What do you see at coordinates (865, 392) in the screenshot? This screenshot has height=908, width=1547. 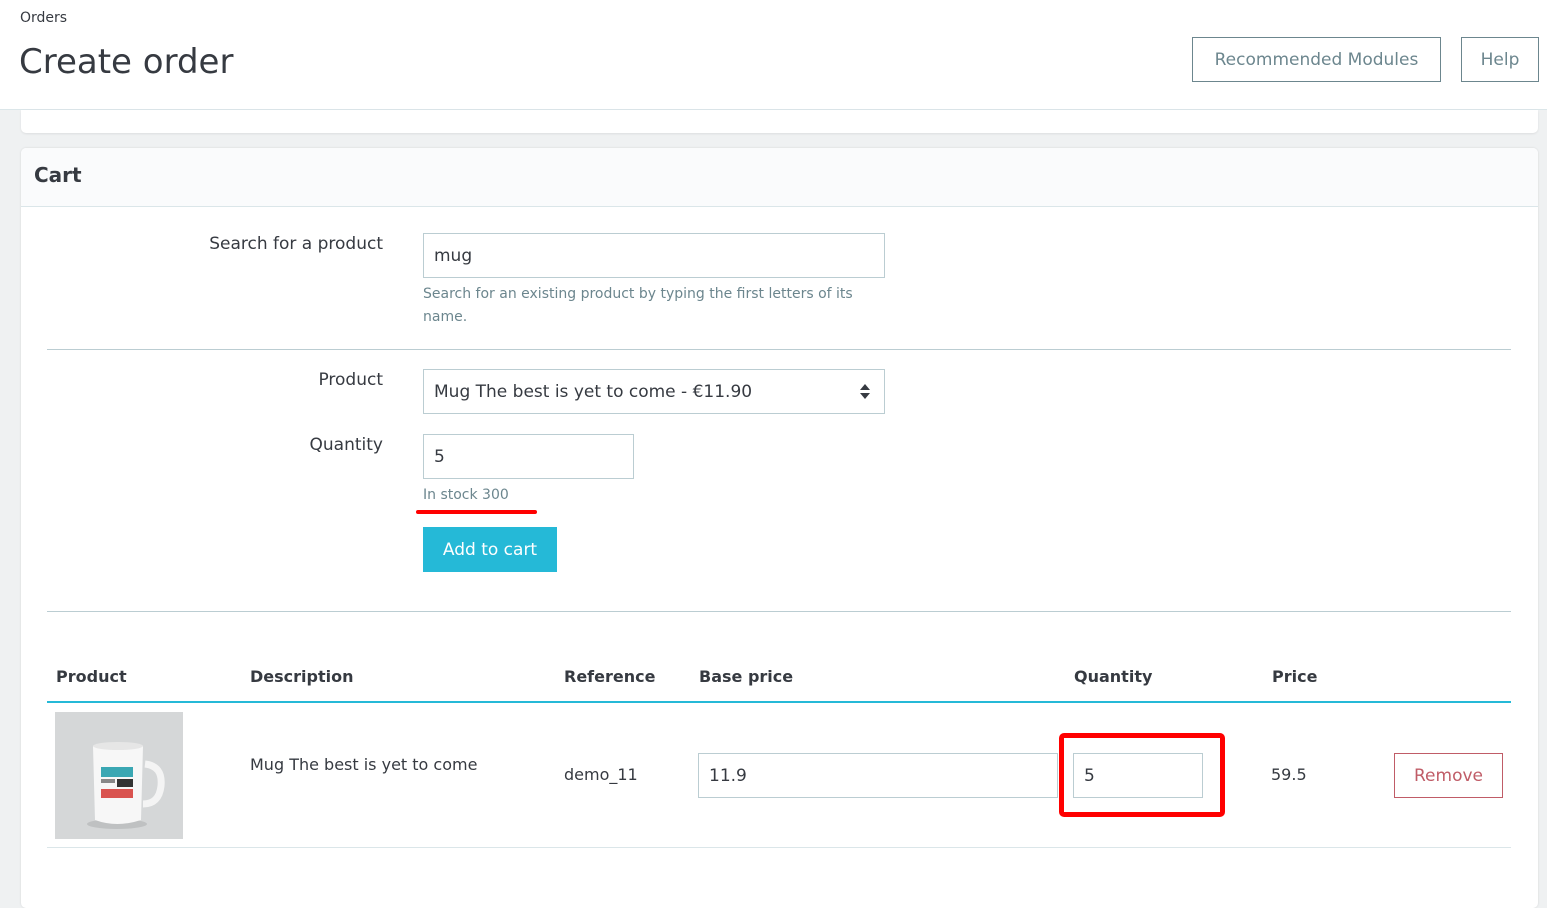 I see `sort-arrows-icon` at bounding box center [865, 392].